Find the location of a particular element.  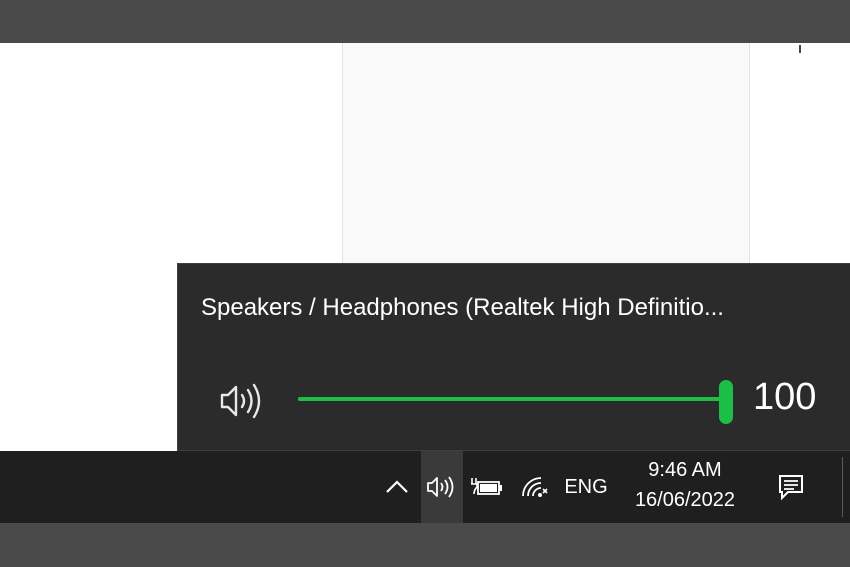

language-indicator: ENG is located at coordinates (586, 487).